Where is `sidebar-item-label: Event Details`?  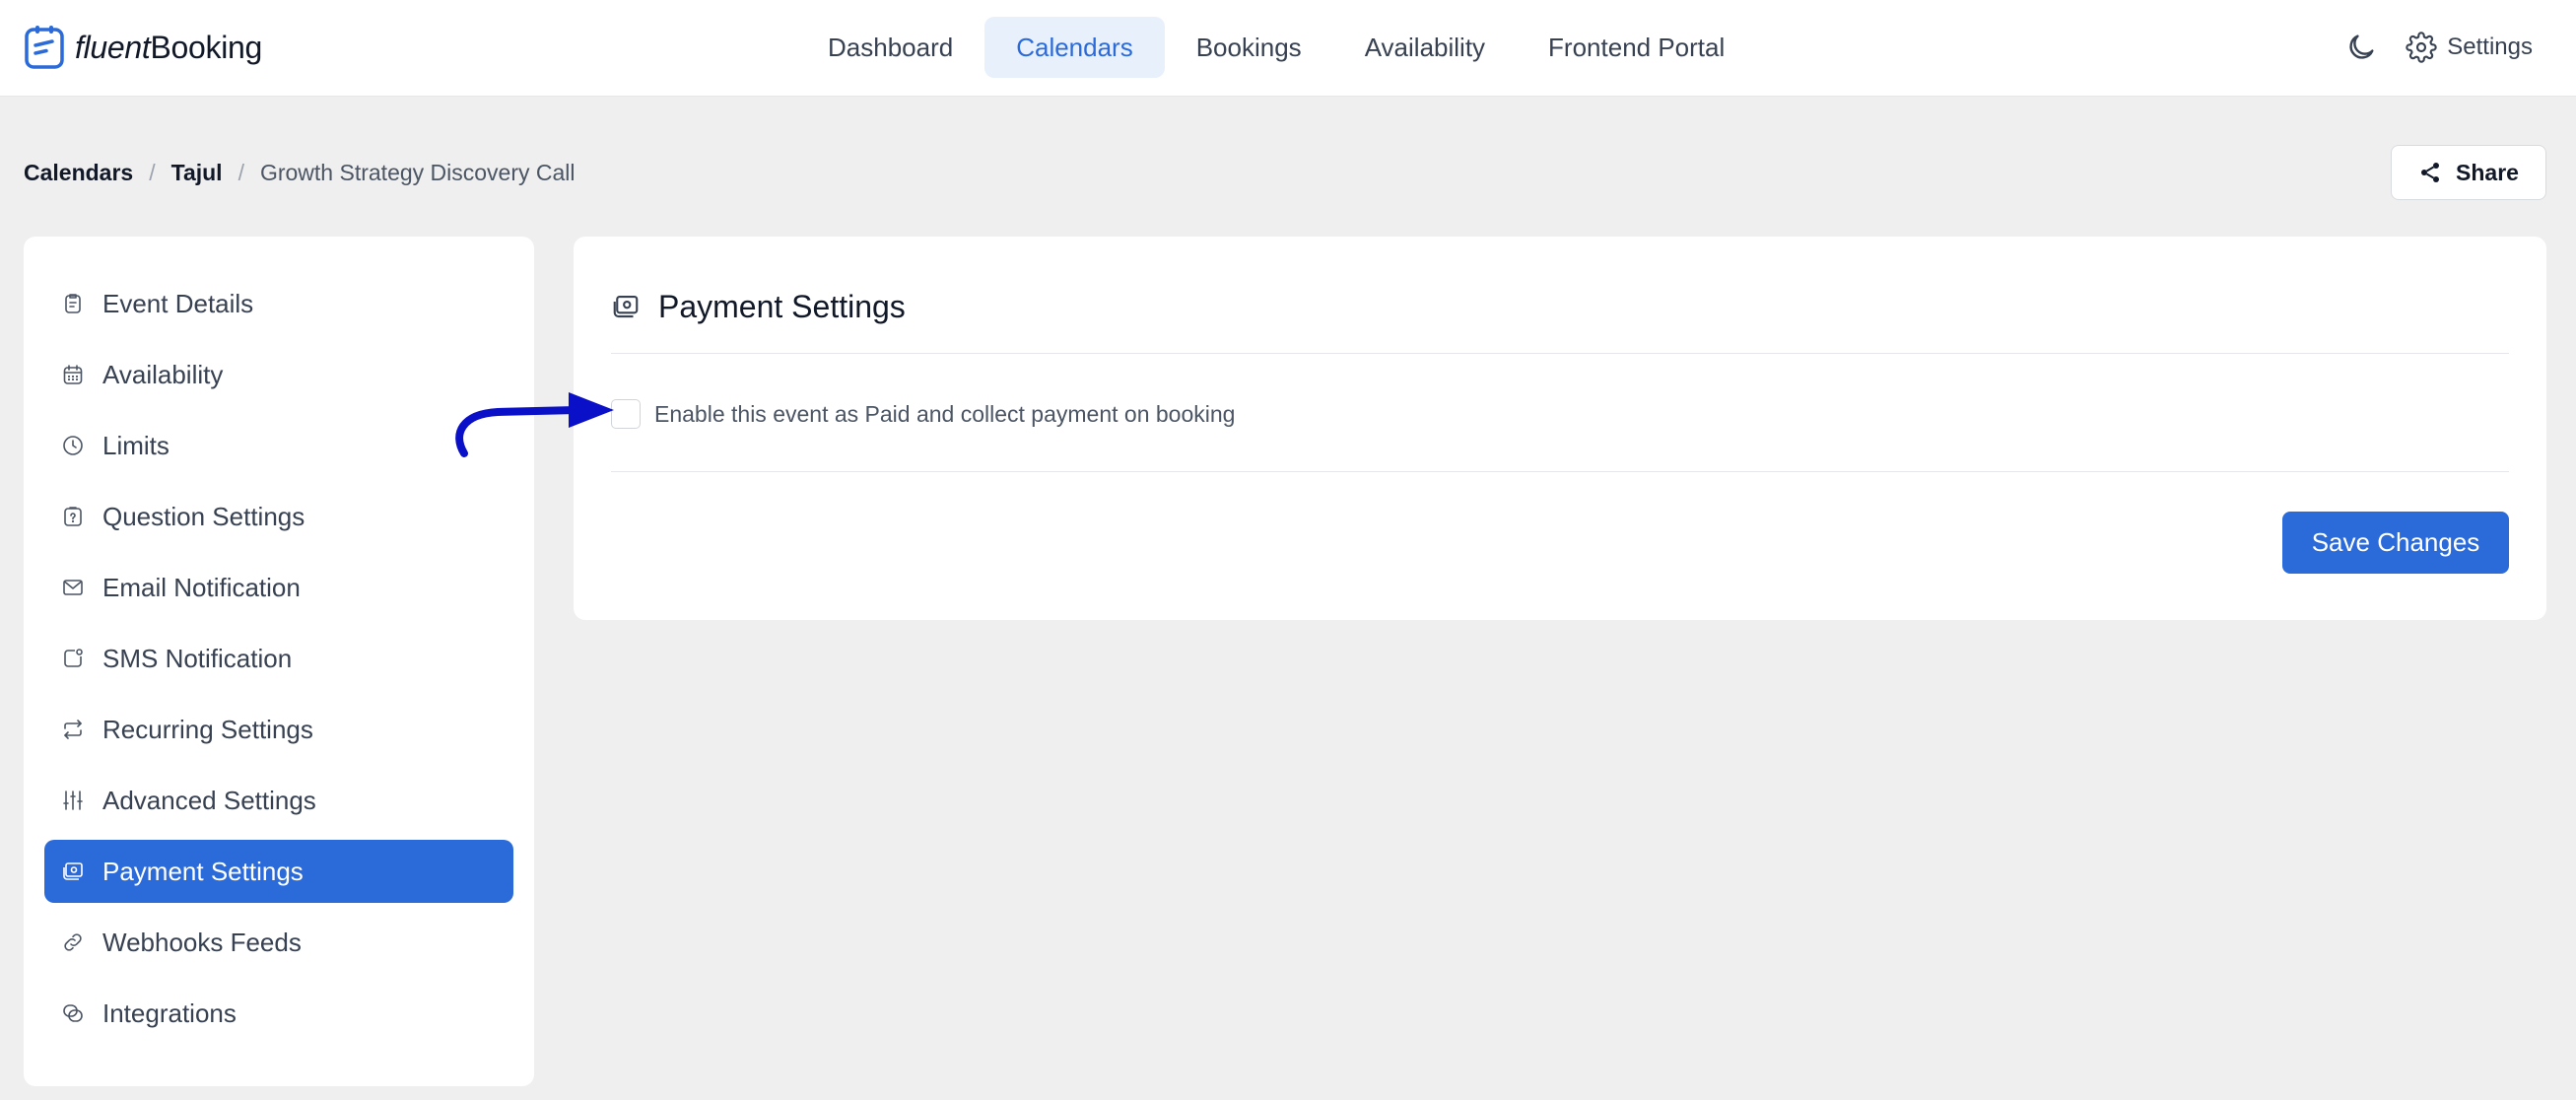 sidebar-item-label: Event Details is located at coordinates (178, 303).